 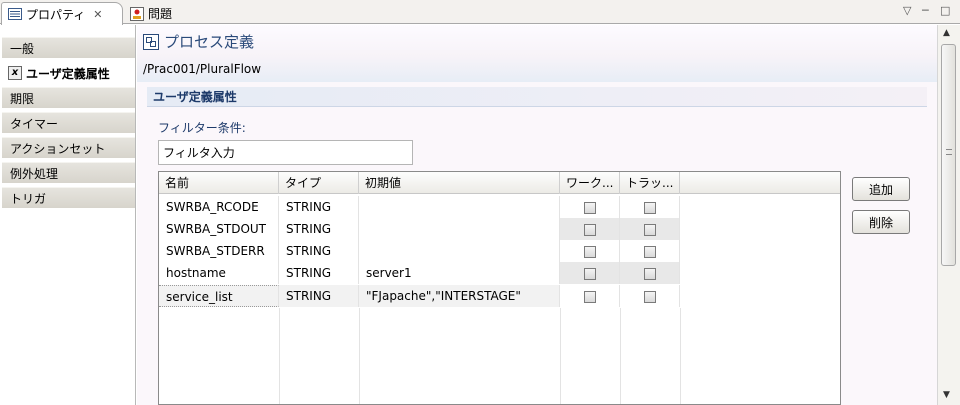 I want to click on cell-initial: "FJapache","INTERSTAGE", so click(x=459, y=296).